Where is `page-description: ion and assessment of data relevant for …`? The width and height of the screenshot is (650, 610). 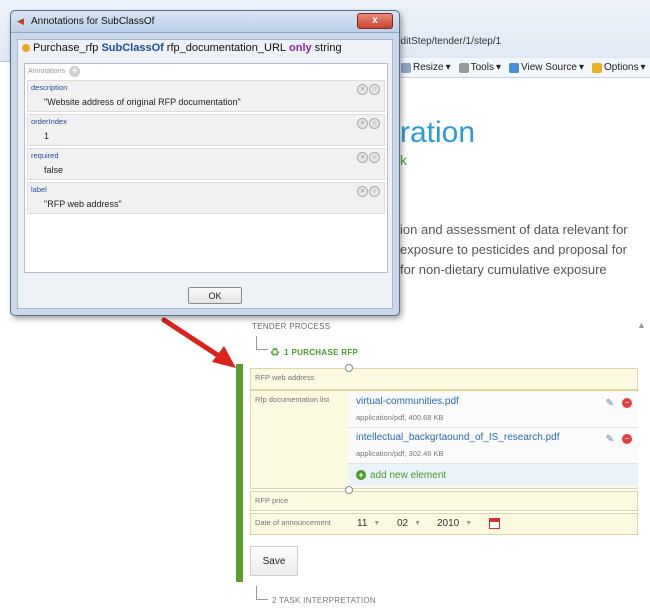
page-description: ion and assessment of data relevant for … is located at coordinates (522, 250).